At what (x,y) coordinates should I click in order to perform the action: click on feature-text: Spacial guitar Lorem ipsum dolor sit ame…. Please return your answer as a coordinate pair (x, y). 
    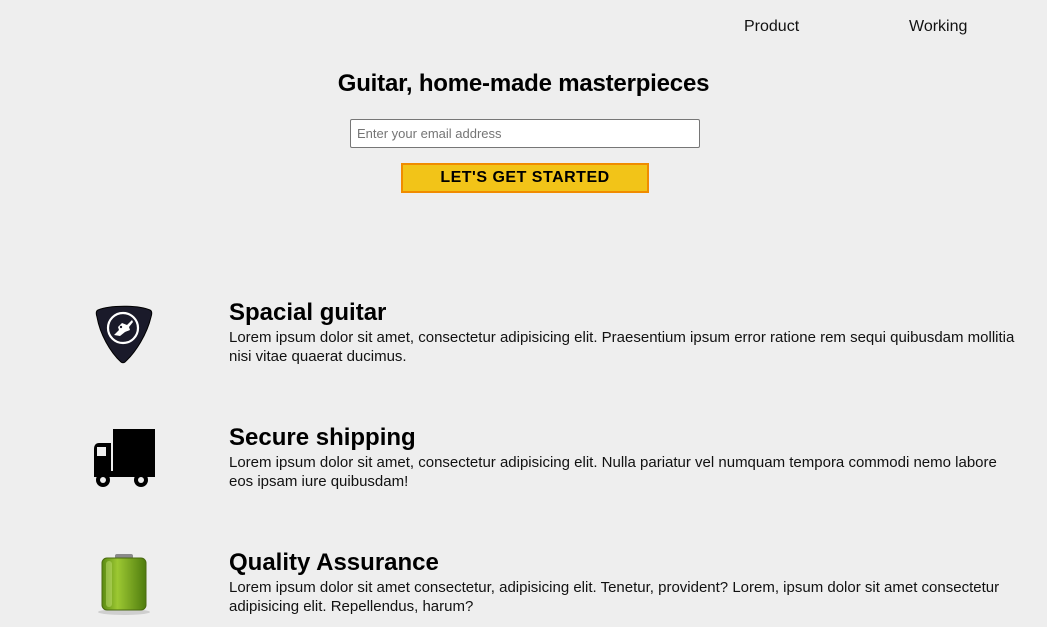
    Looking at the image, I should click on (624, 332).